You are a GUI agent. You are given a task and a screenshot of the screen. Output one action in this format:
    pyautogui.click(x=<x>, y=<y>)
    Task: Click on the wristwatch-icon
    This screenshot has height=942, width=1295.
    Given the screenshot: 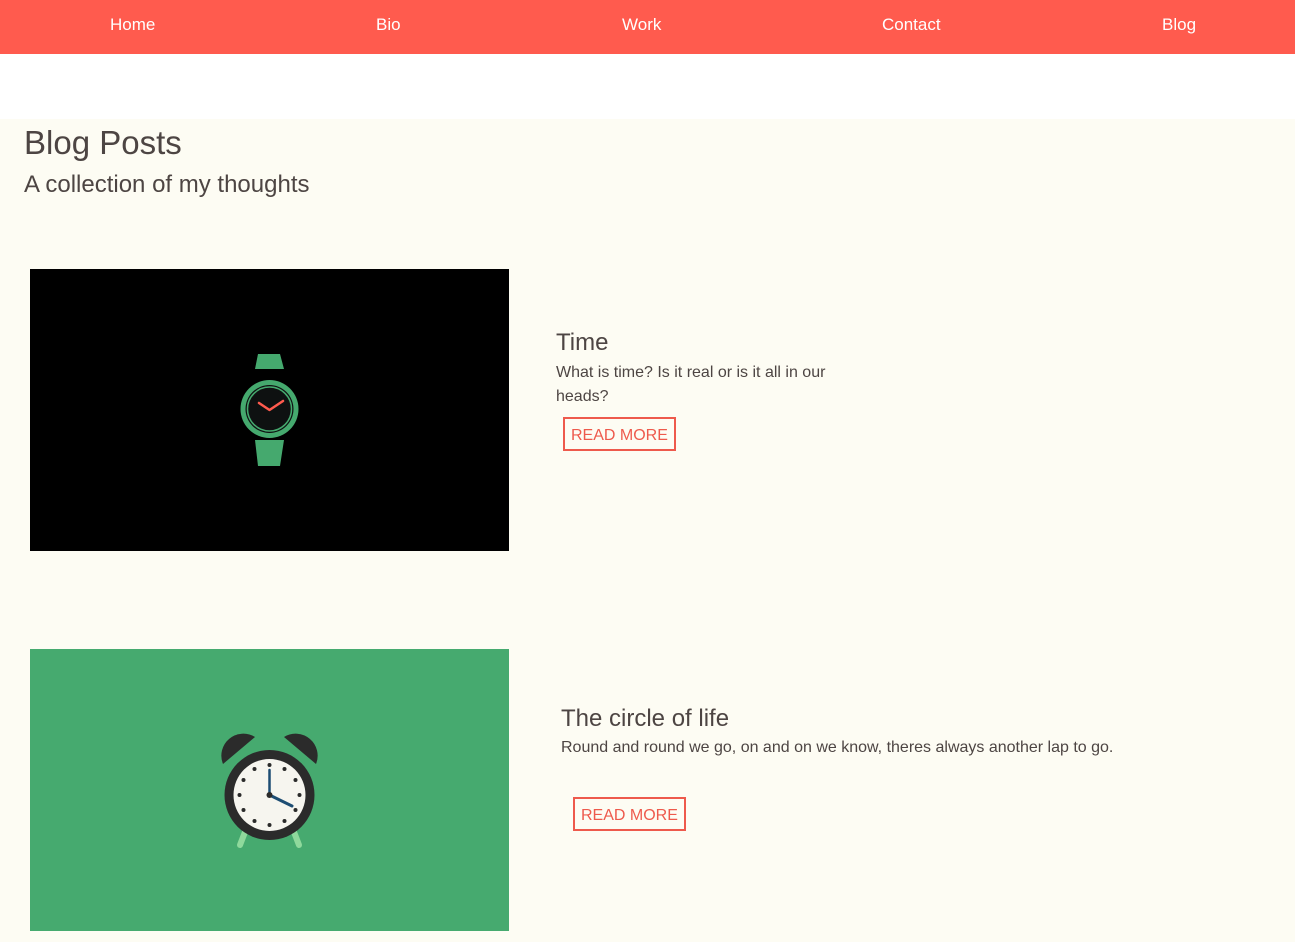 What is the action you would take?
    pyautogui.click(x=269, y=410)
    